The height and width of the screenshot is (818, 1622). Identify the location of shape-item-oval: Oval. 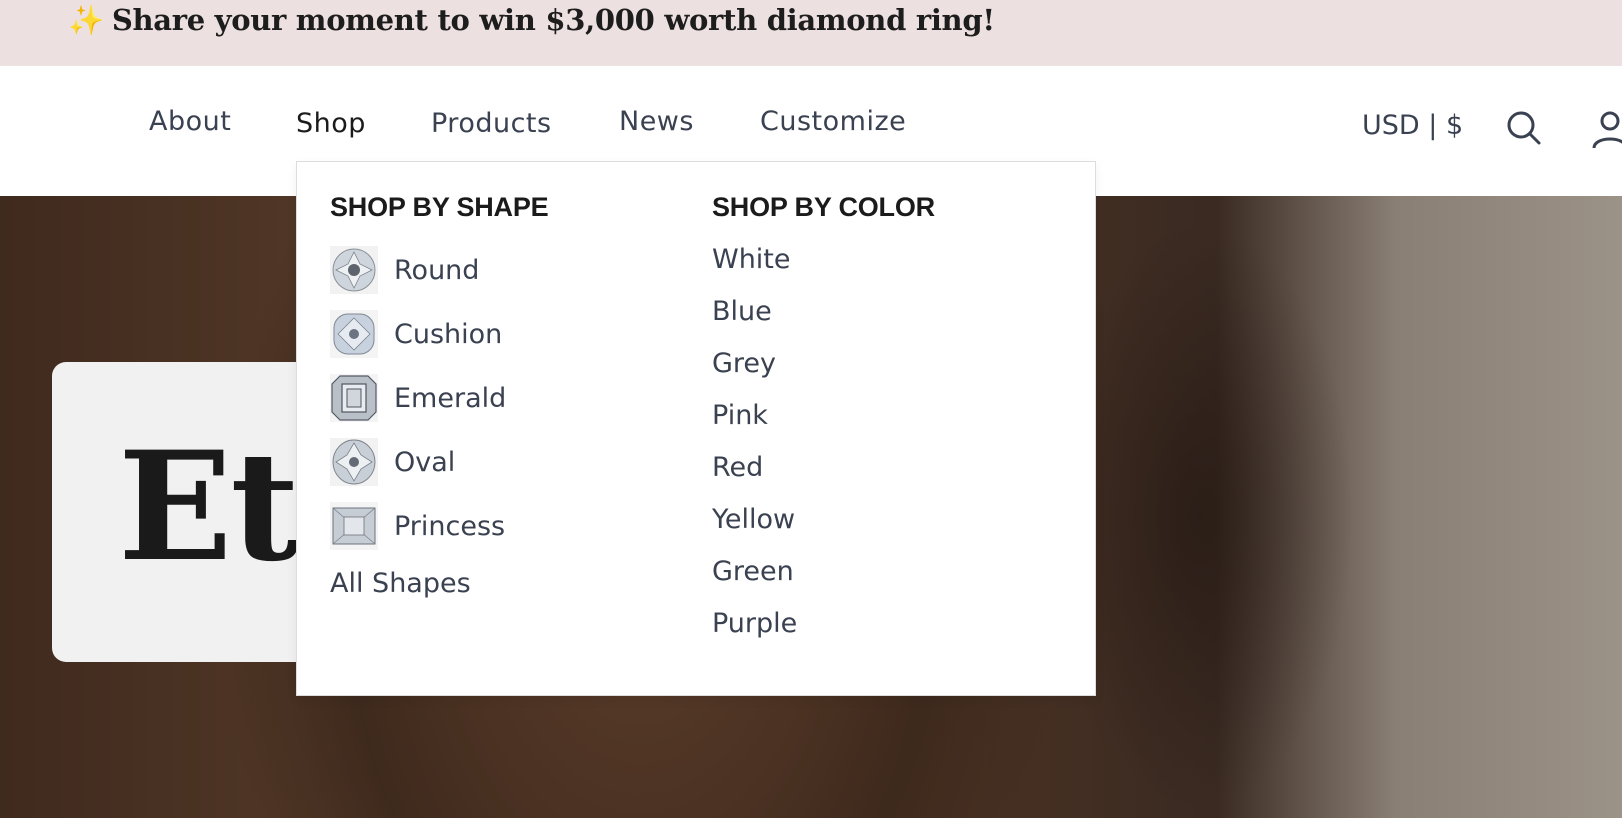
(392, 462).